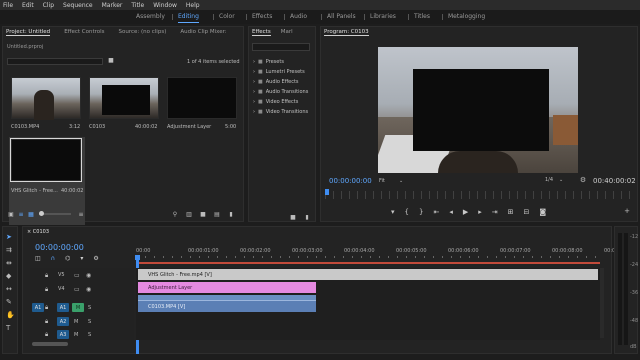  Describe the element at coordinates (203, 214) in the screenshot. I see `folder-icon: ■` at that location.